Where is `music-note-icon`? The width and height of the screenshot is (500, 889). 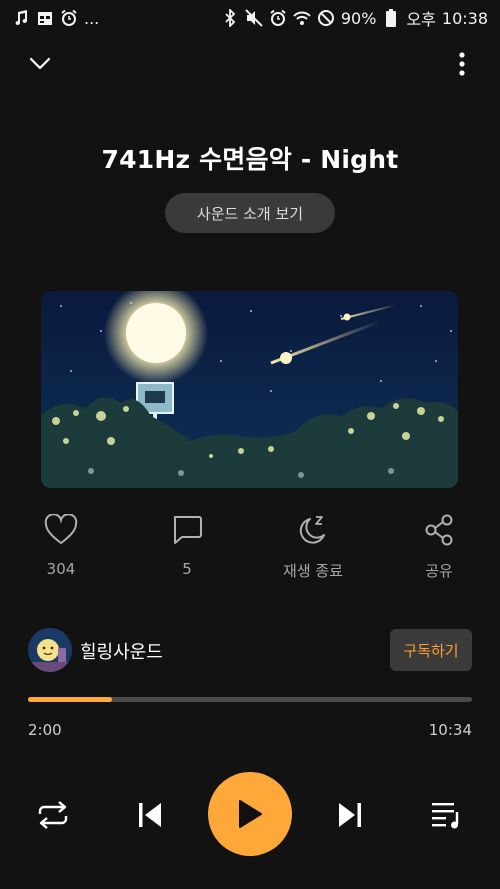 music-note-icon is located at coordinates (21, 18).